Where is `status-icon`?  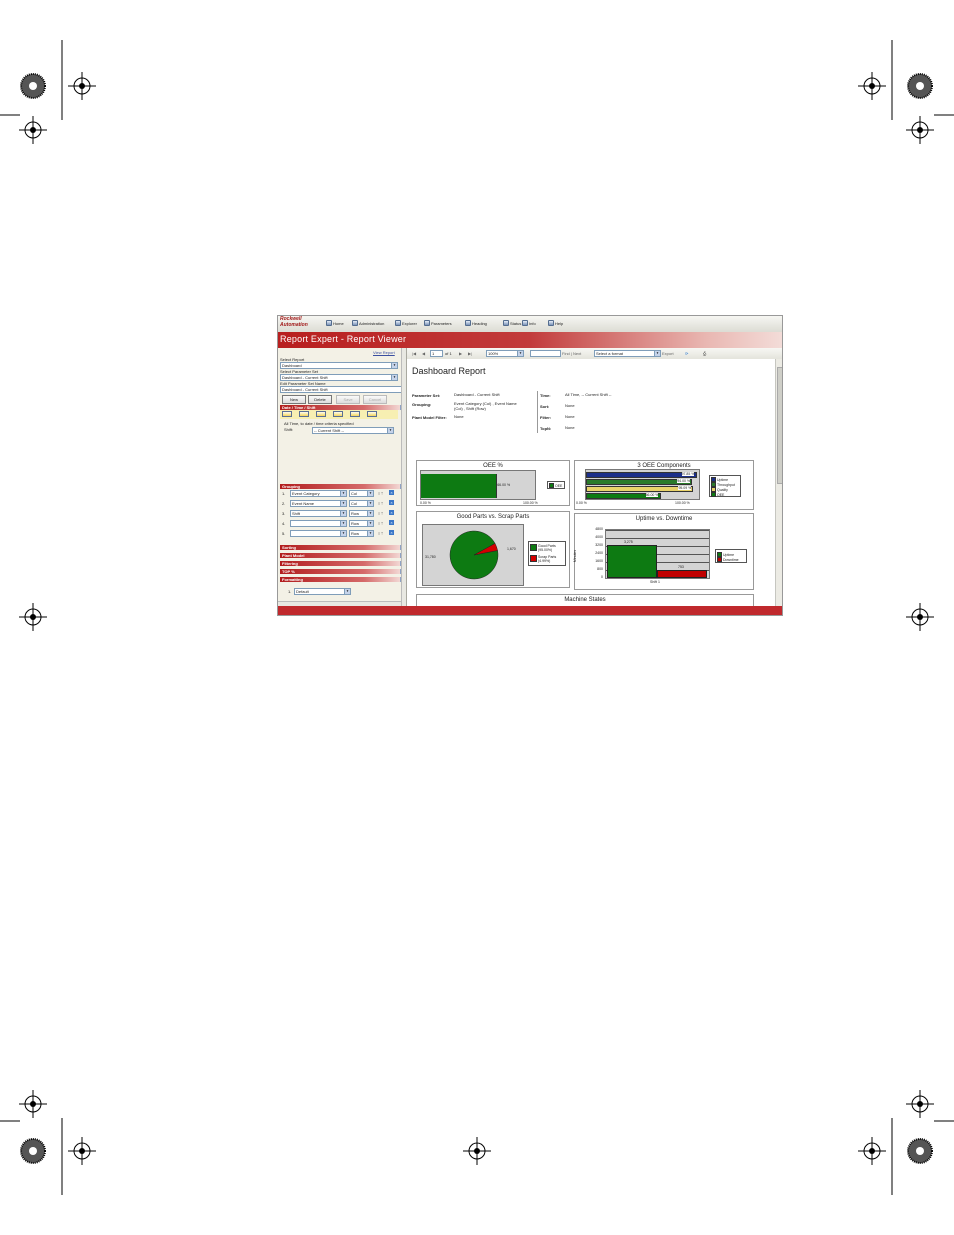 status-icon is located at coordinates (506, 323).